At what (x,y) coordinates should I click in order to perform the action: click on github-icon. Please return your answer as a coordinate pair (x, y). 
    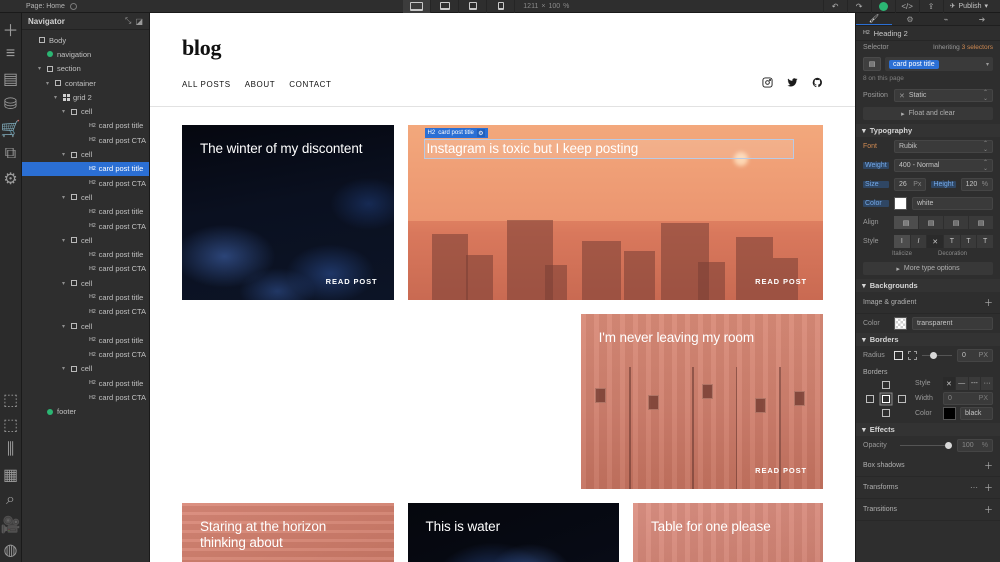
    Looking at the image, I should click on (817, 84).